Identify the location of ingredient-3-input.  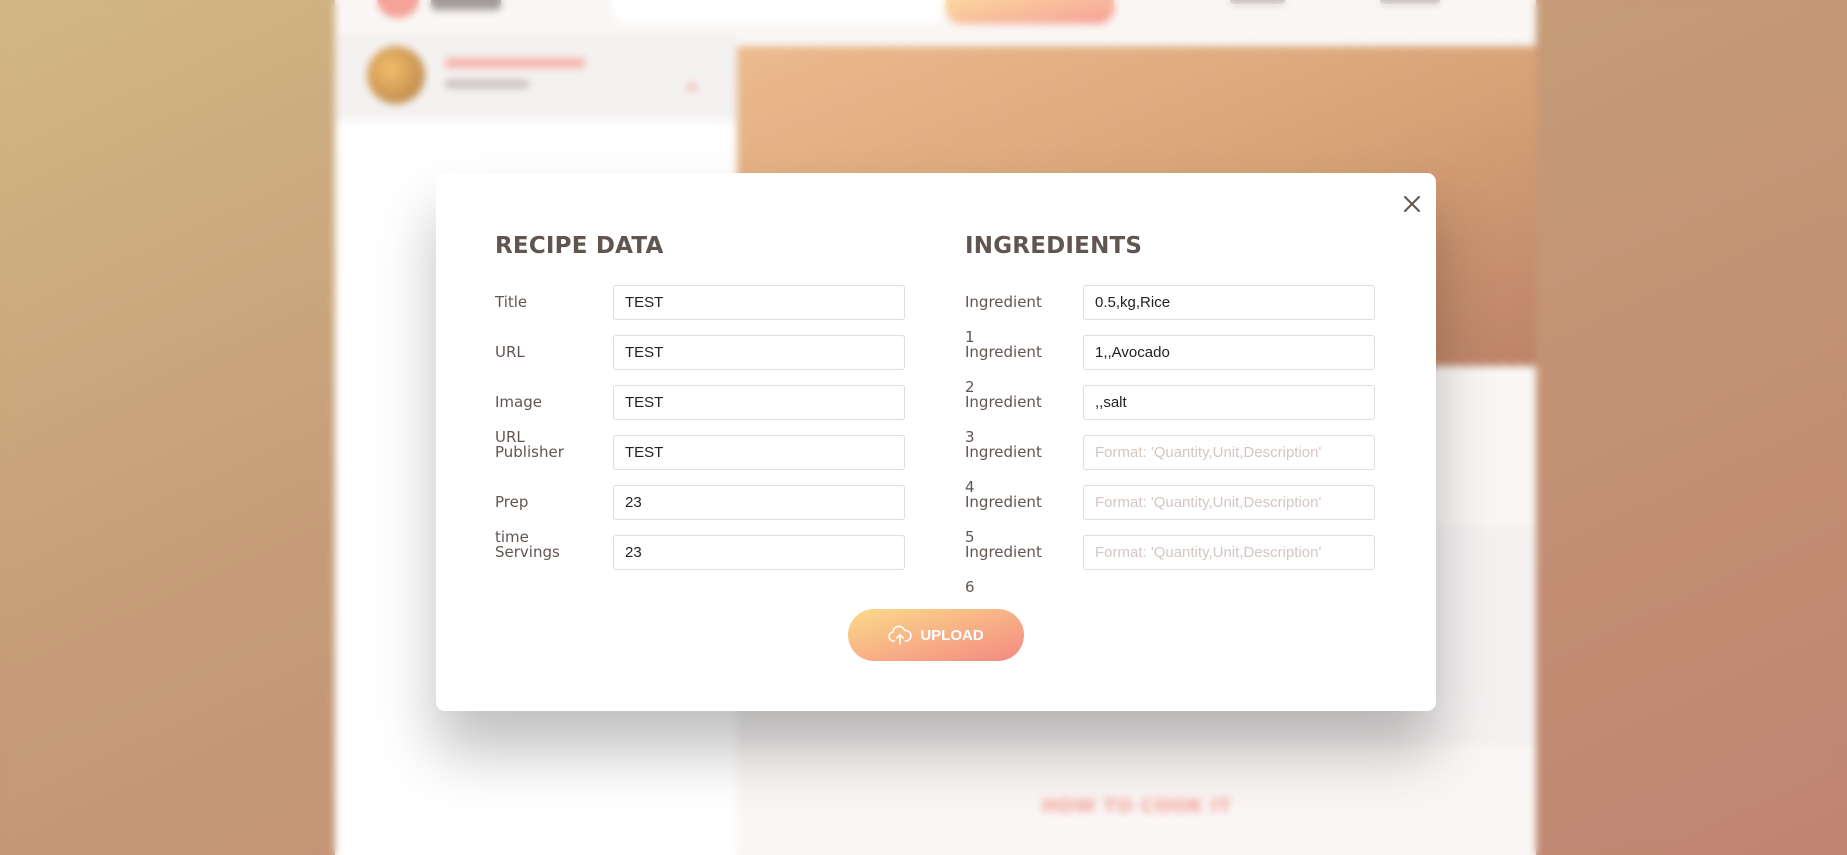
(1229, 402).